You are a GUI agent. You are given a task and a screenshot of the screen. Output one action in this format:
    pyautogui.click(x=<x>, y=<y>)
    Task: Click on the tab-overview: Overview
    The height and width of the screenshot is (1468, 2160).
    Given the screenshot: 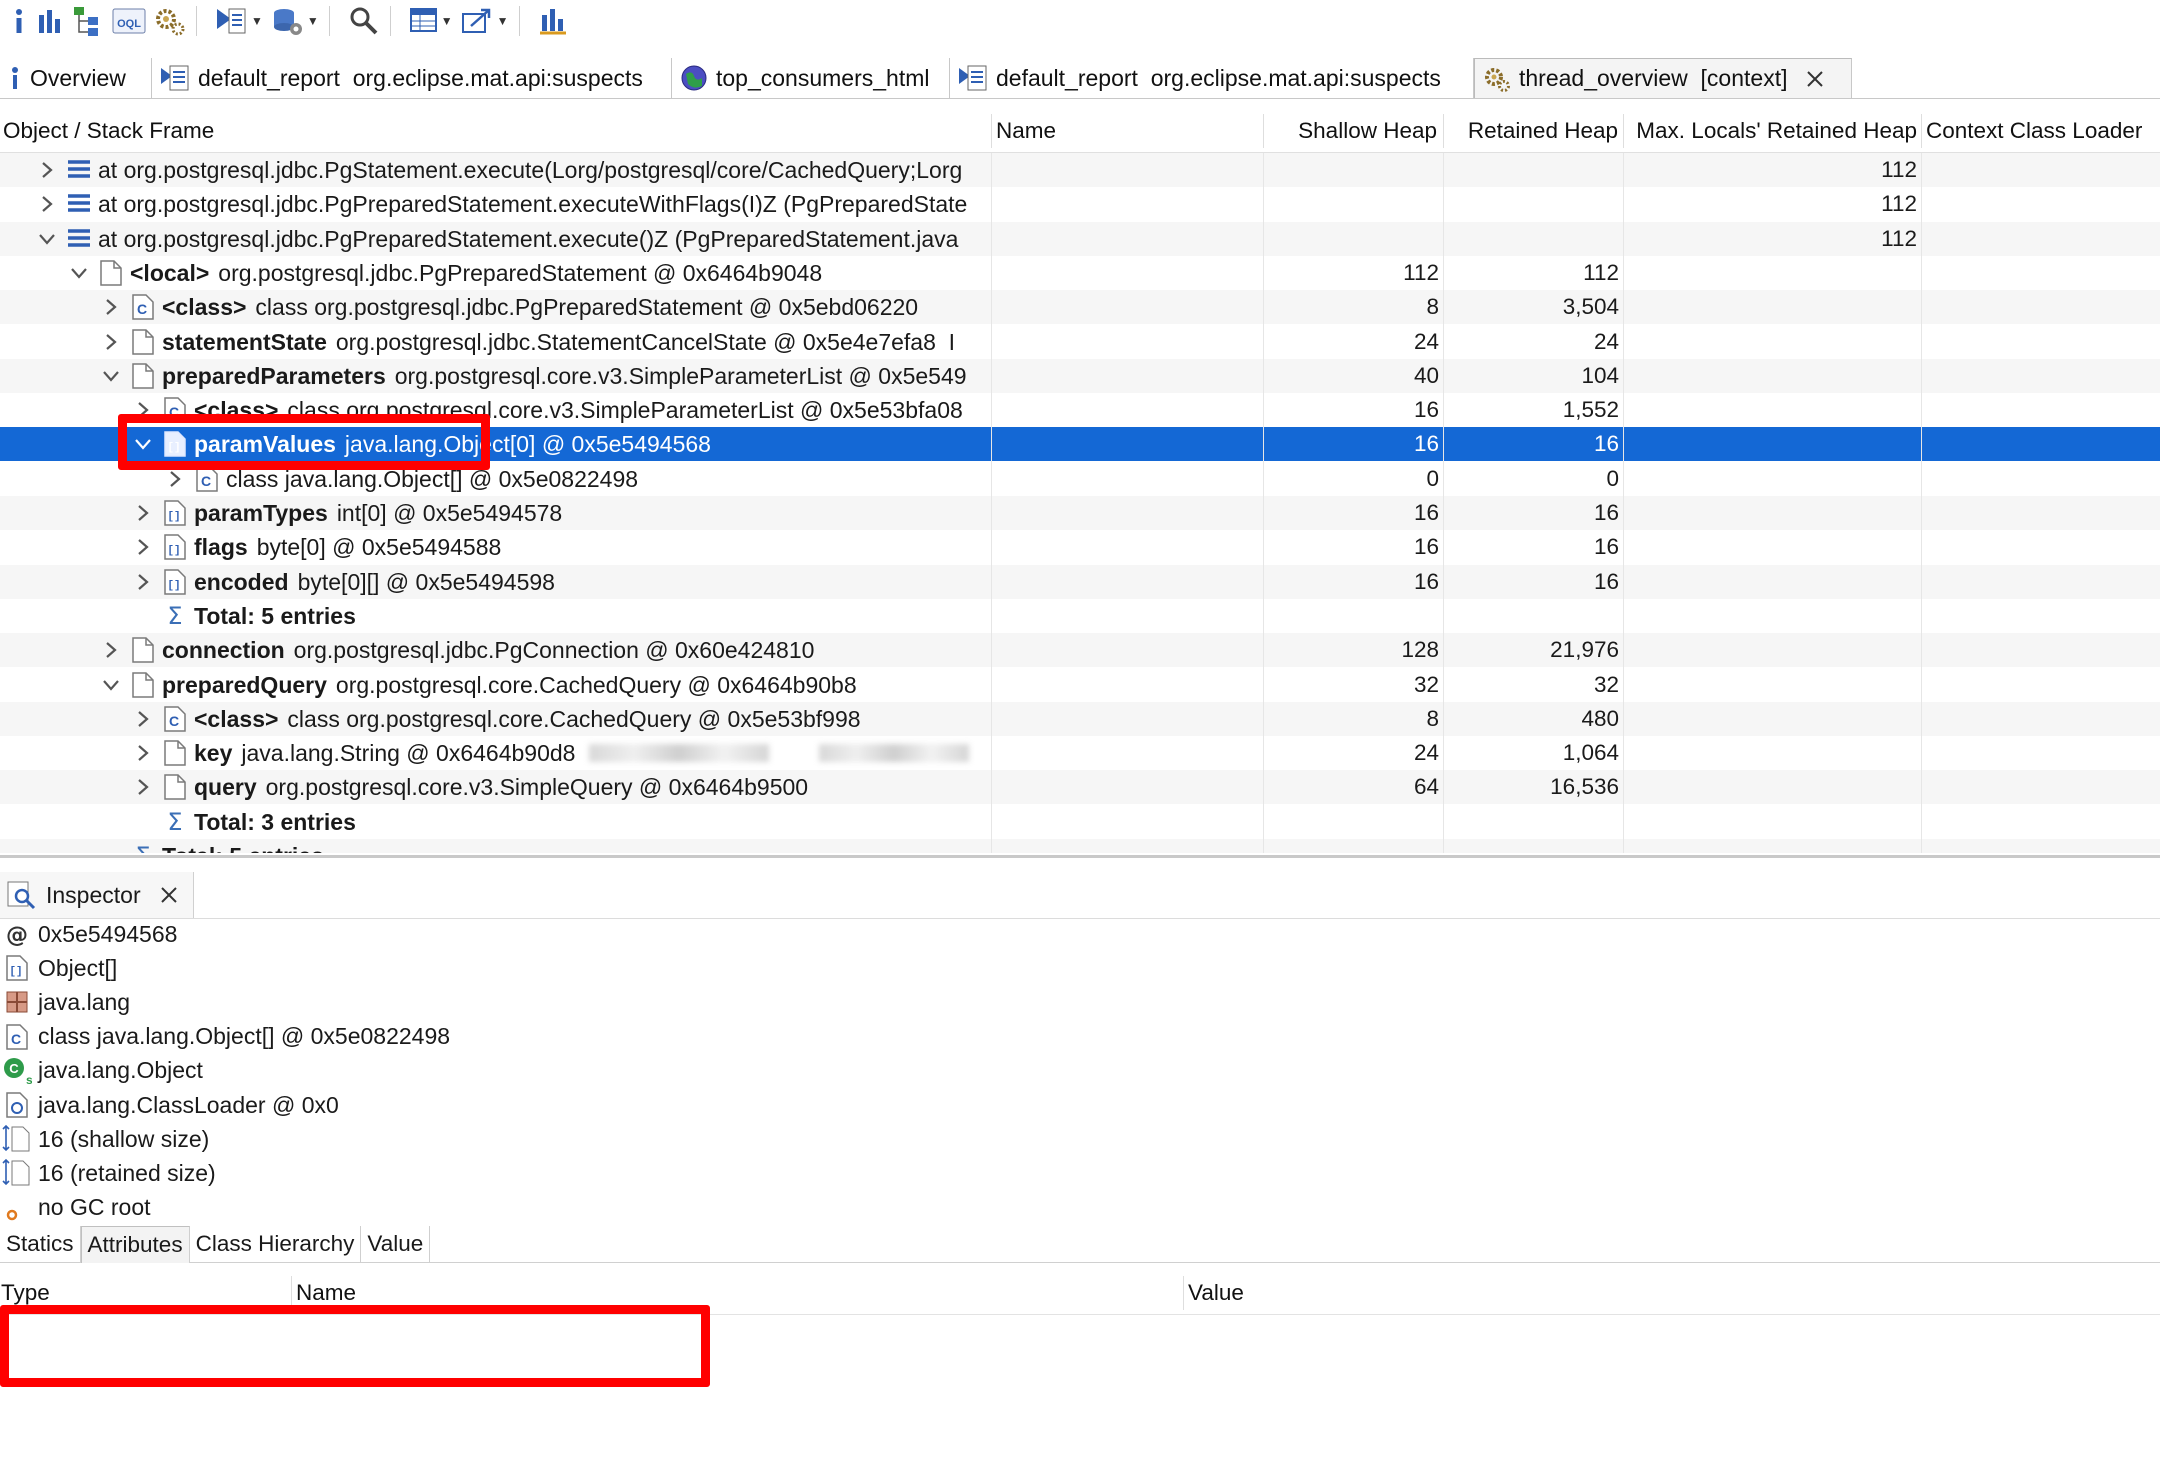 What is the action you would take?
    pyautogui.click(x=76, y=78)
    